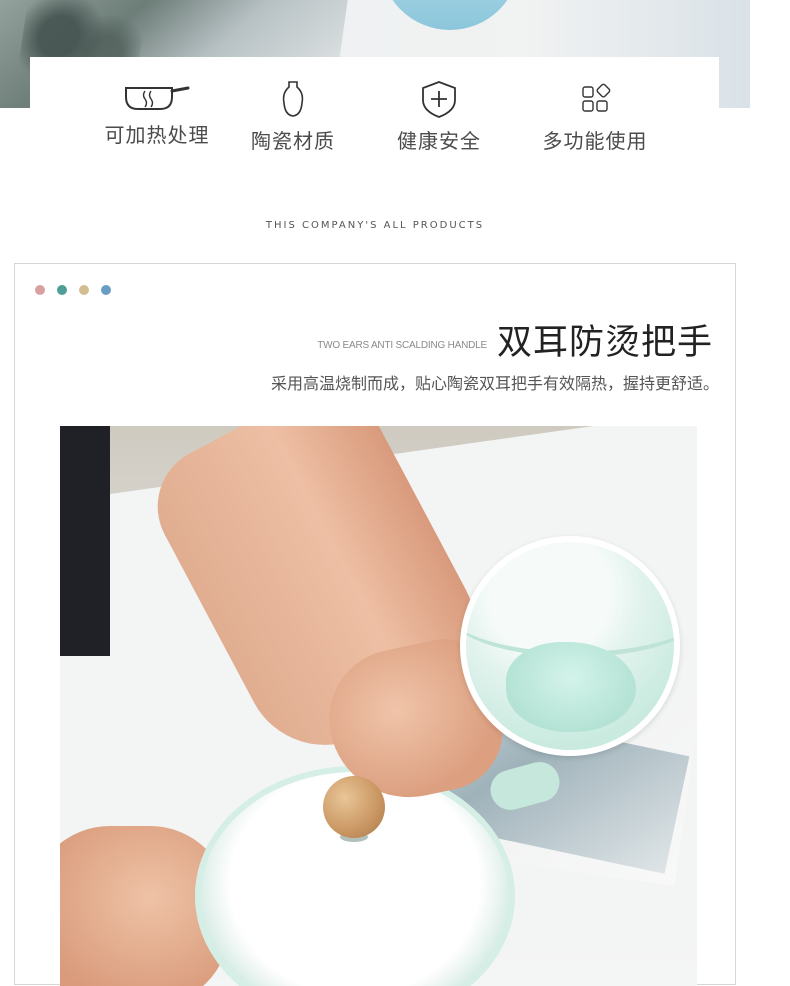 This screenshot has width=790, height=986. Describe the element at coordinates (439, 141) in the screenshot. I see `feature-label: 健康安全` at that location.